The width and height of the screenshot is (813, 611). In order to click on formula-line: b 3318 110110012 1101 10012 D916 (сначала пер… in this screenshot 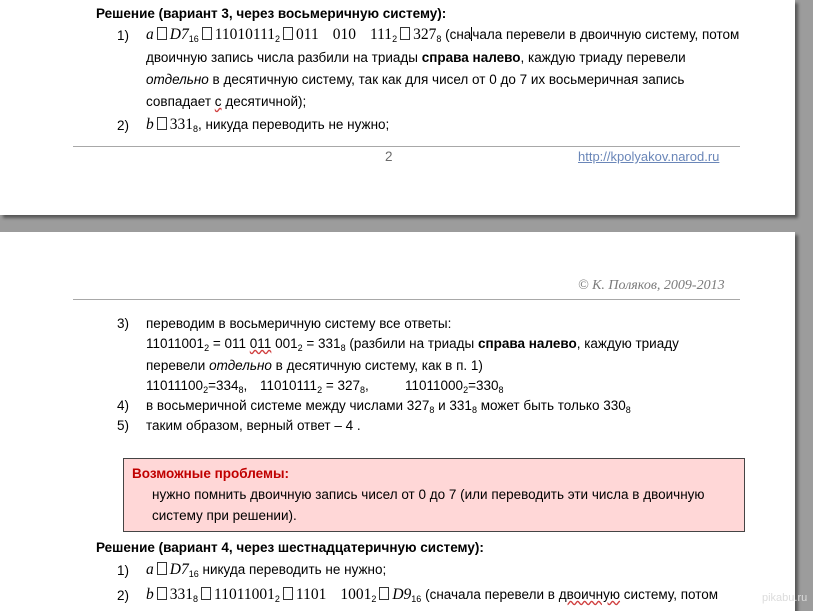, I will do `click(432, 595)`.